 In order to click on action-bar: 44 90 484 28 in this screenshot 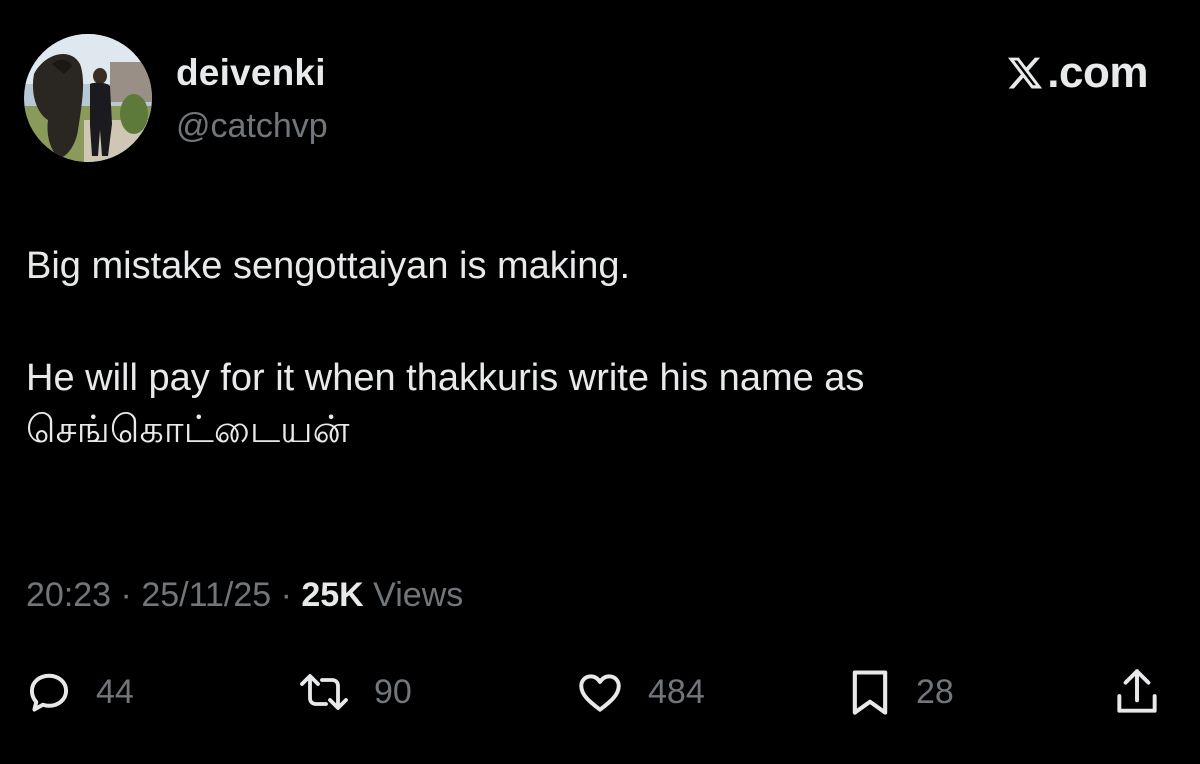, I will do `click(600, 692)`.